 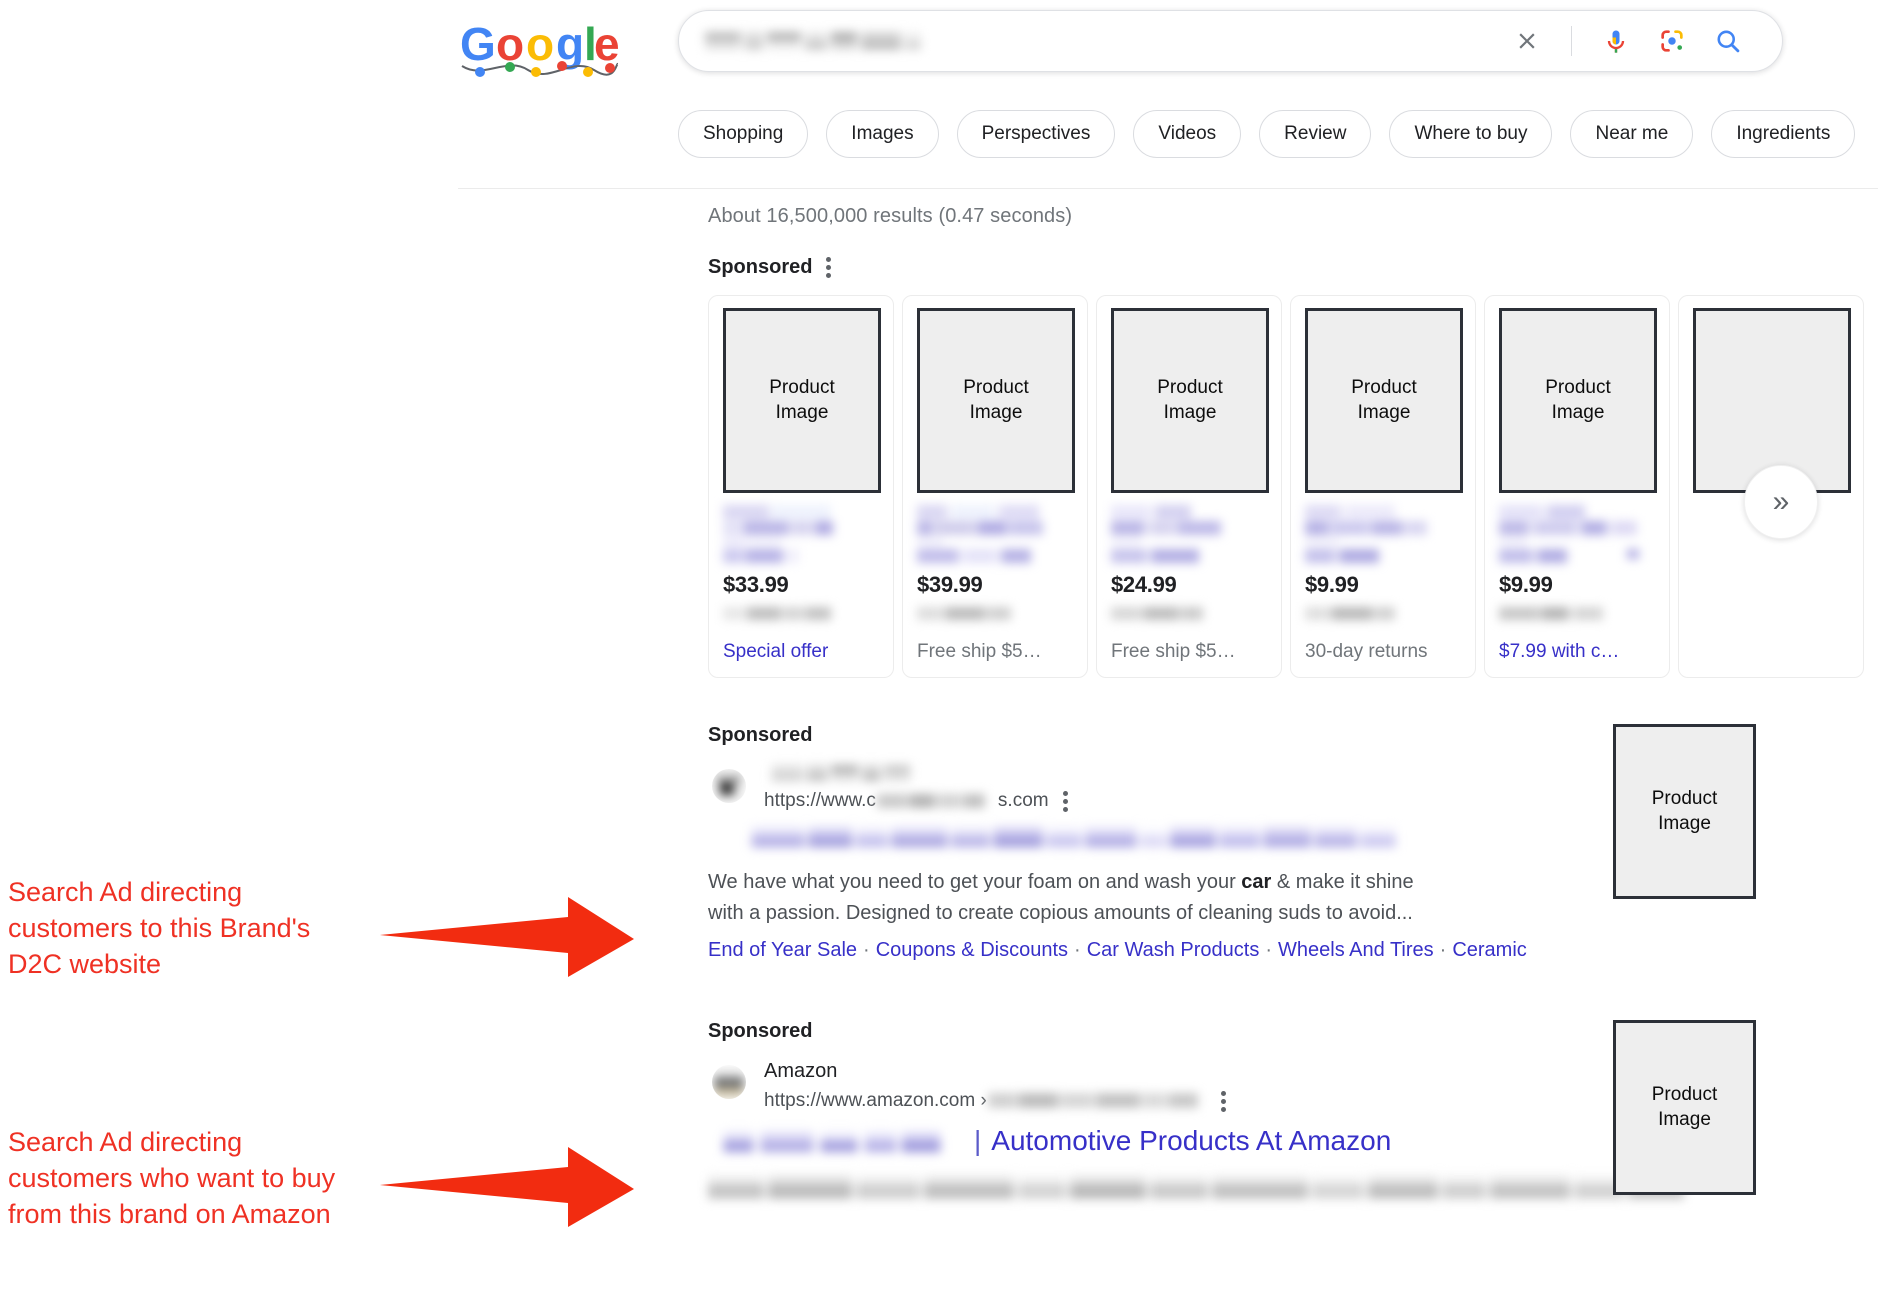 What do you see at coordinates (1616, 41) in the screenshot?
I see `microphone-icon` at bounding box center [1616, 41].